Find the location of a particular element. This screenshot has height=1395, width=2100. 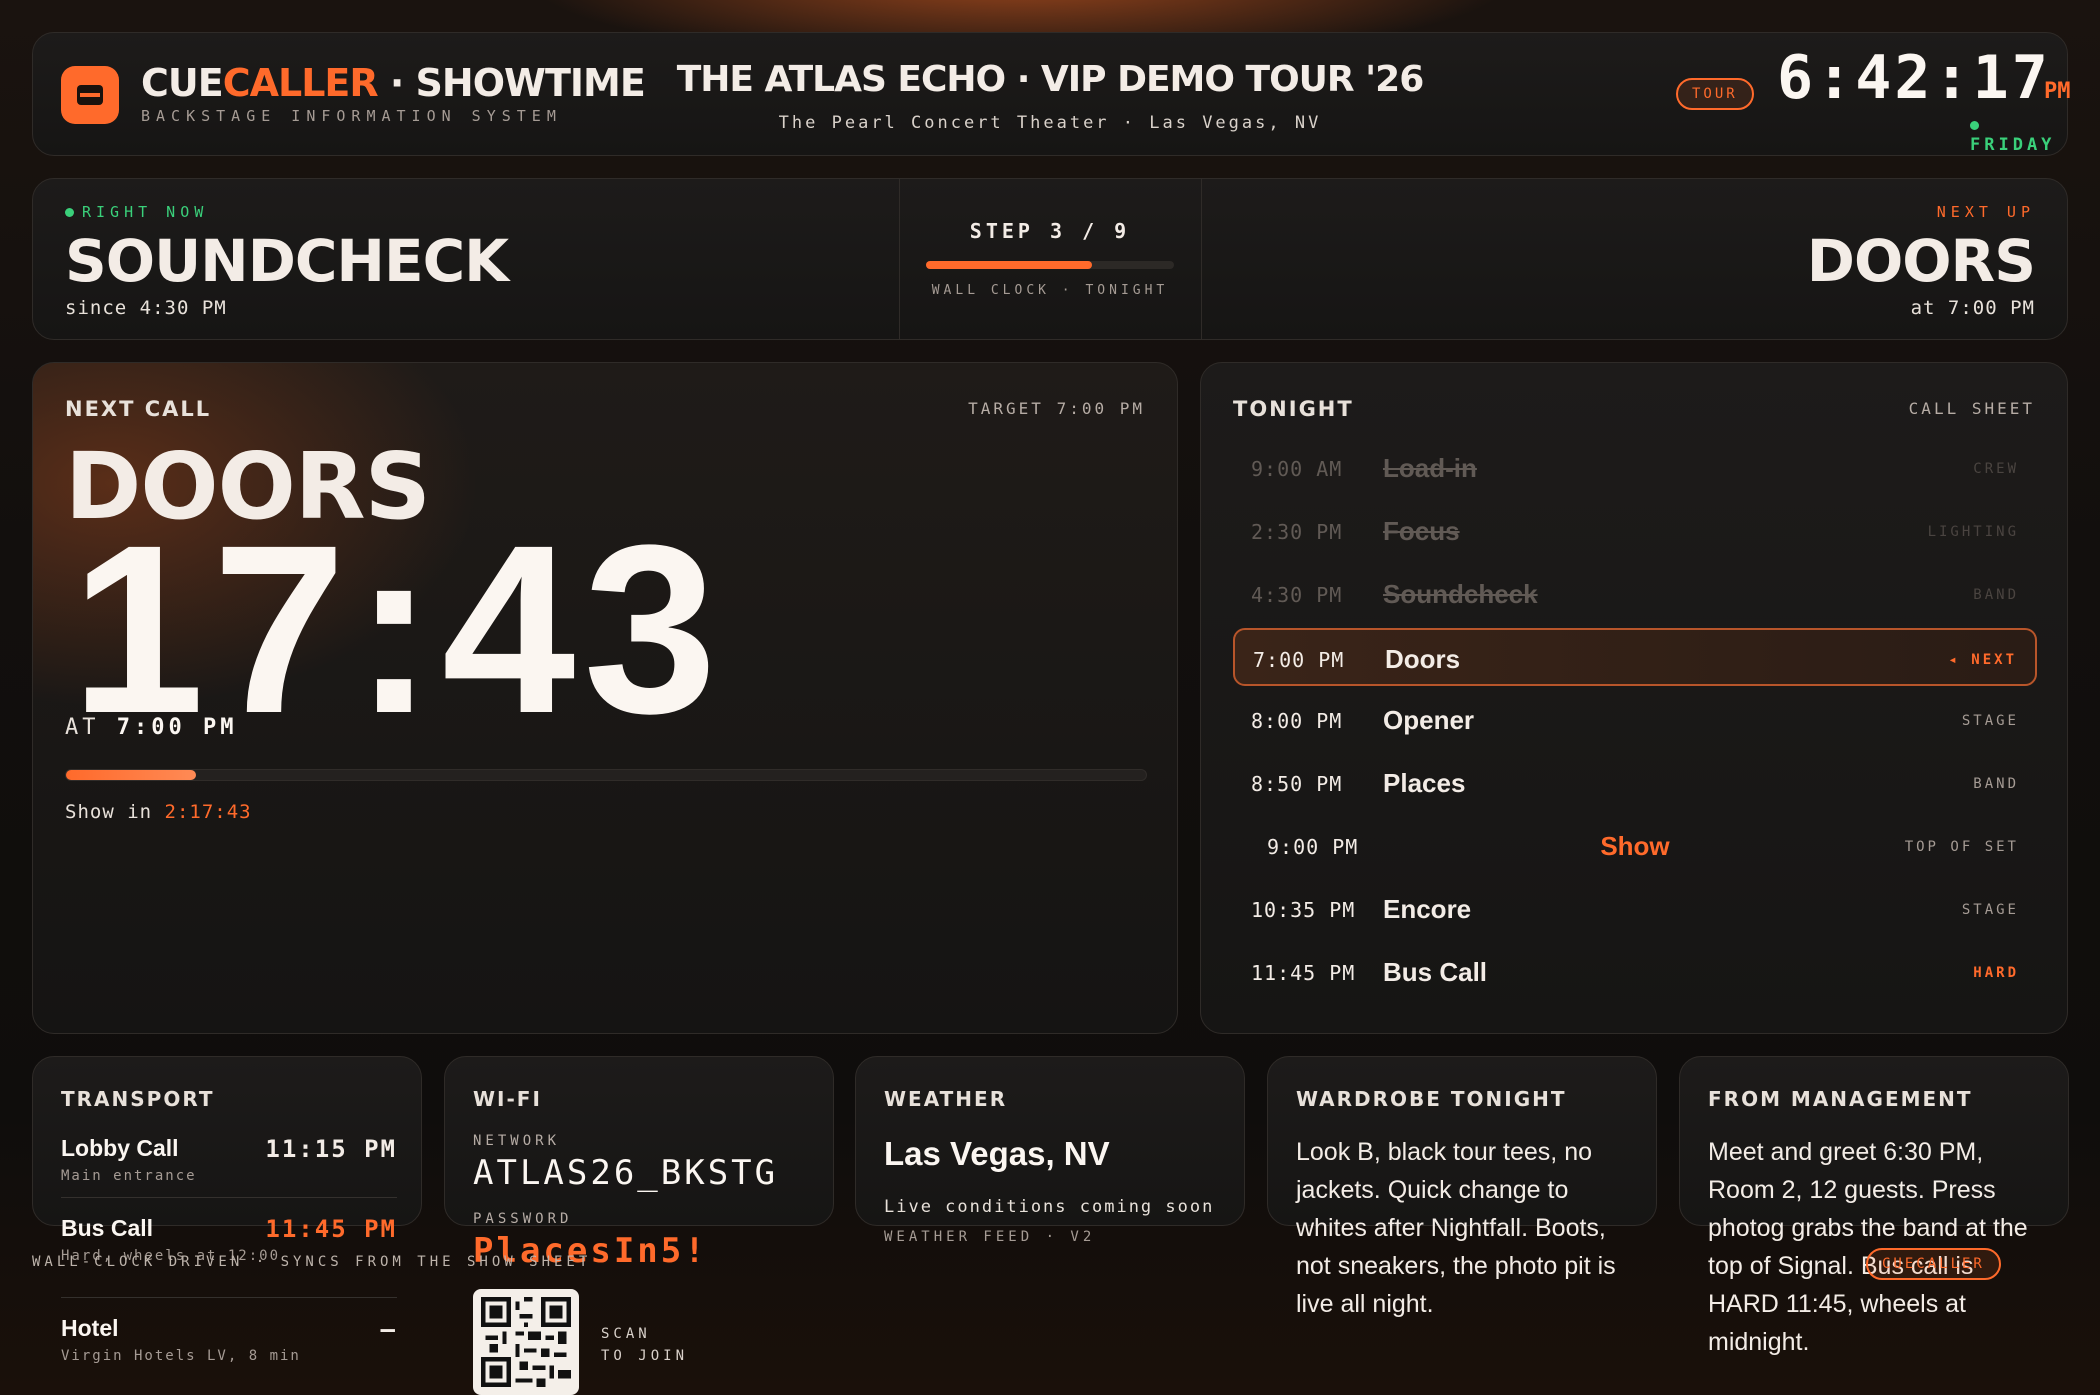

scan-line-2: TO JOIN is located at coordinates (645, 1356).